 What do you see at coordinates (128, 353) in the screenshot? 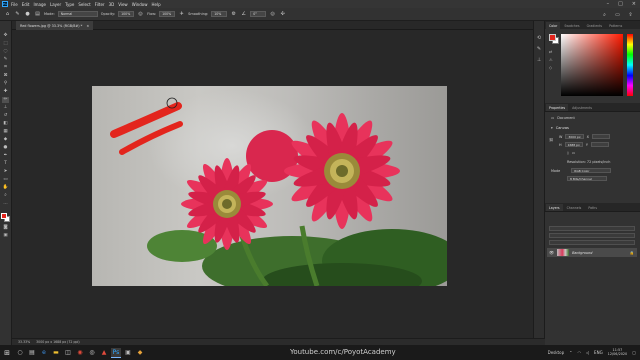
I see `app3-icon: ▣` at bounding box center [128, 353].